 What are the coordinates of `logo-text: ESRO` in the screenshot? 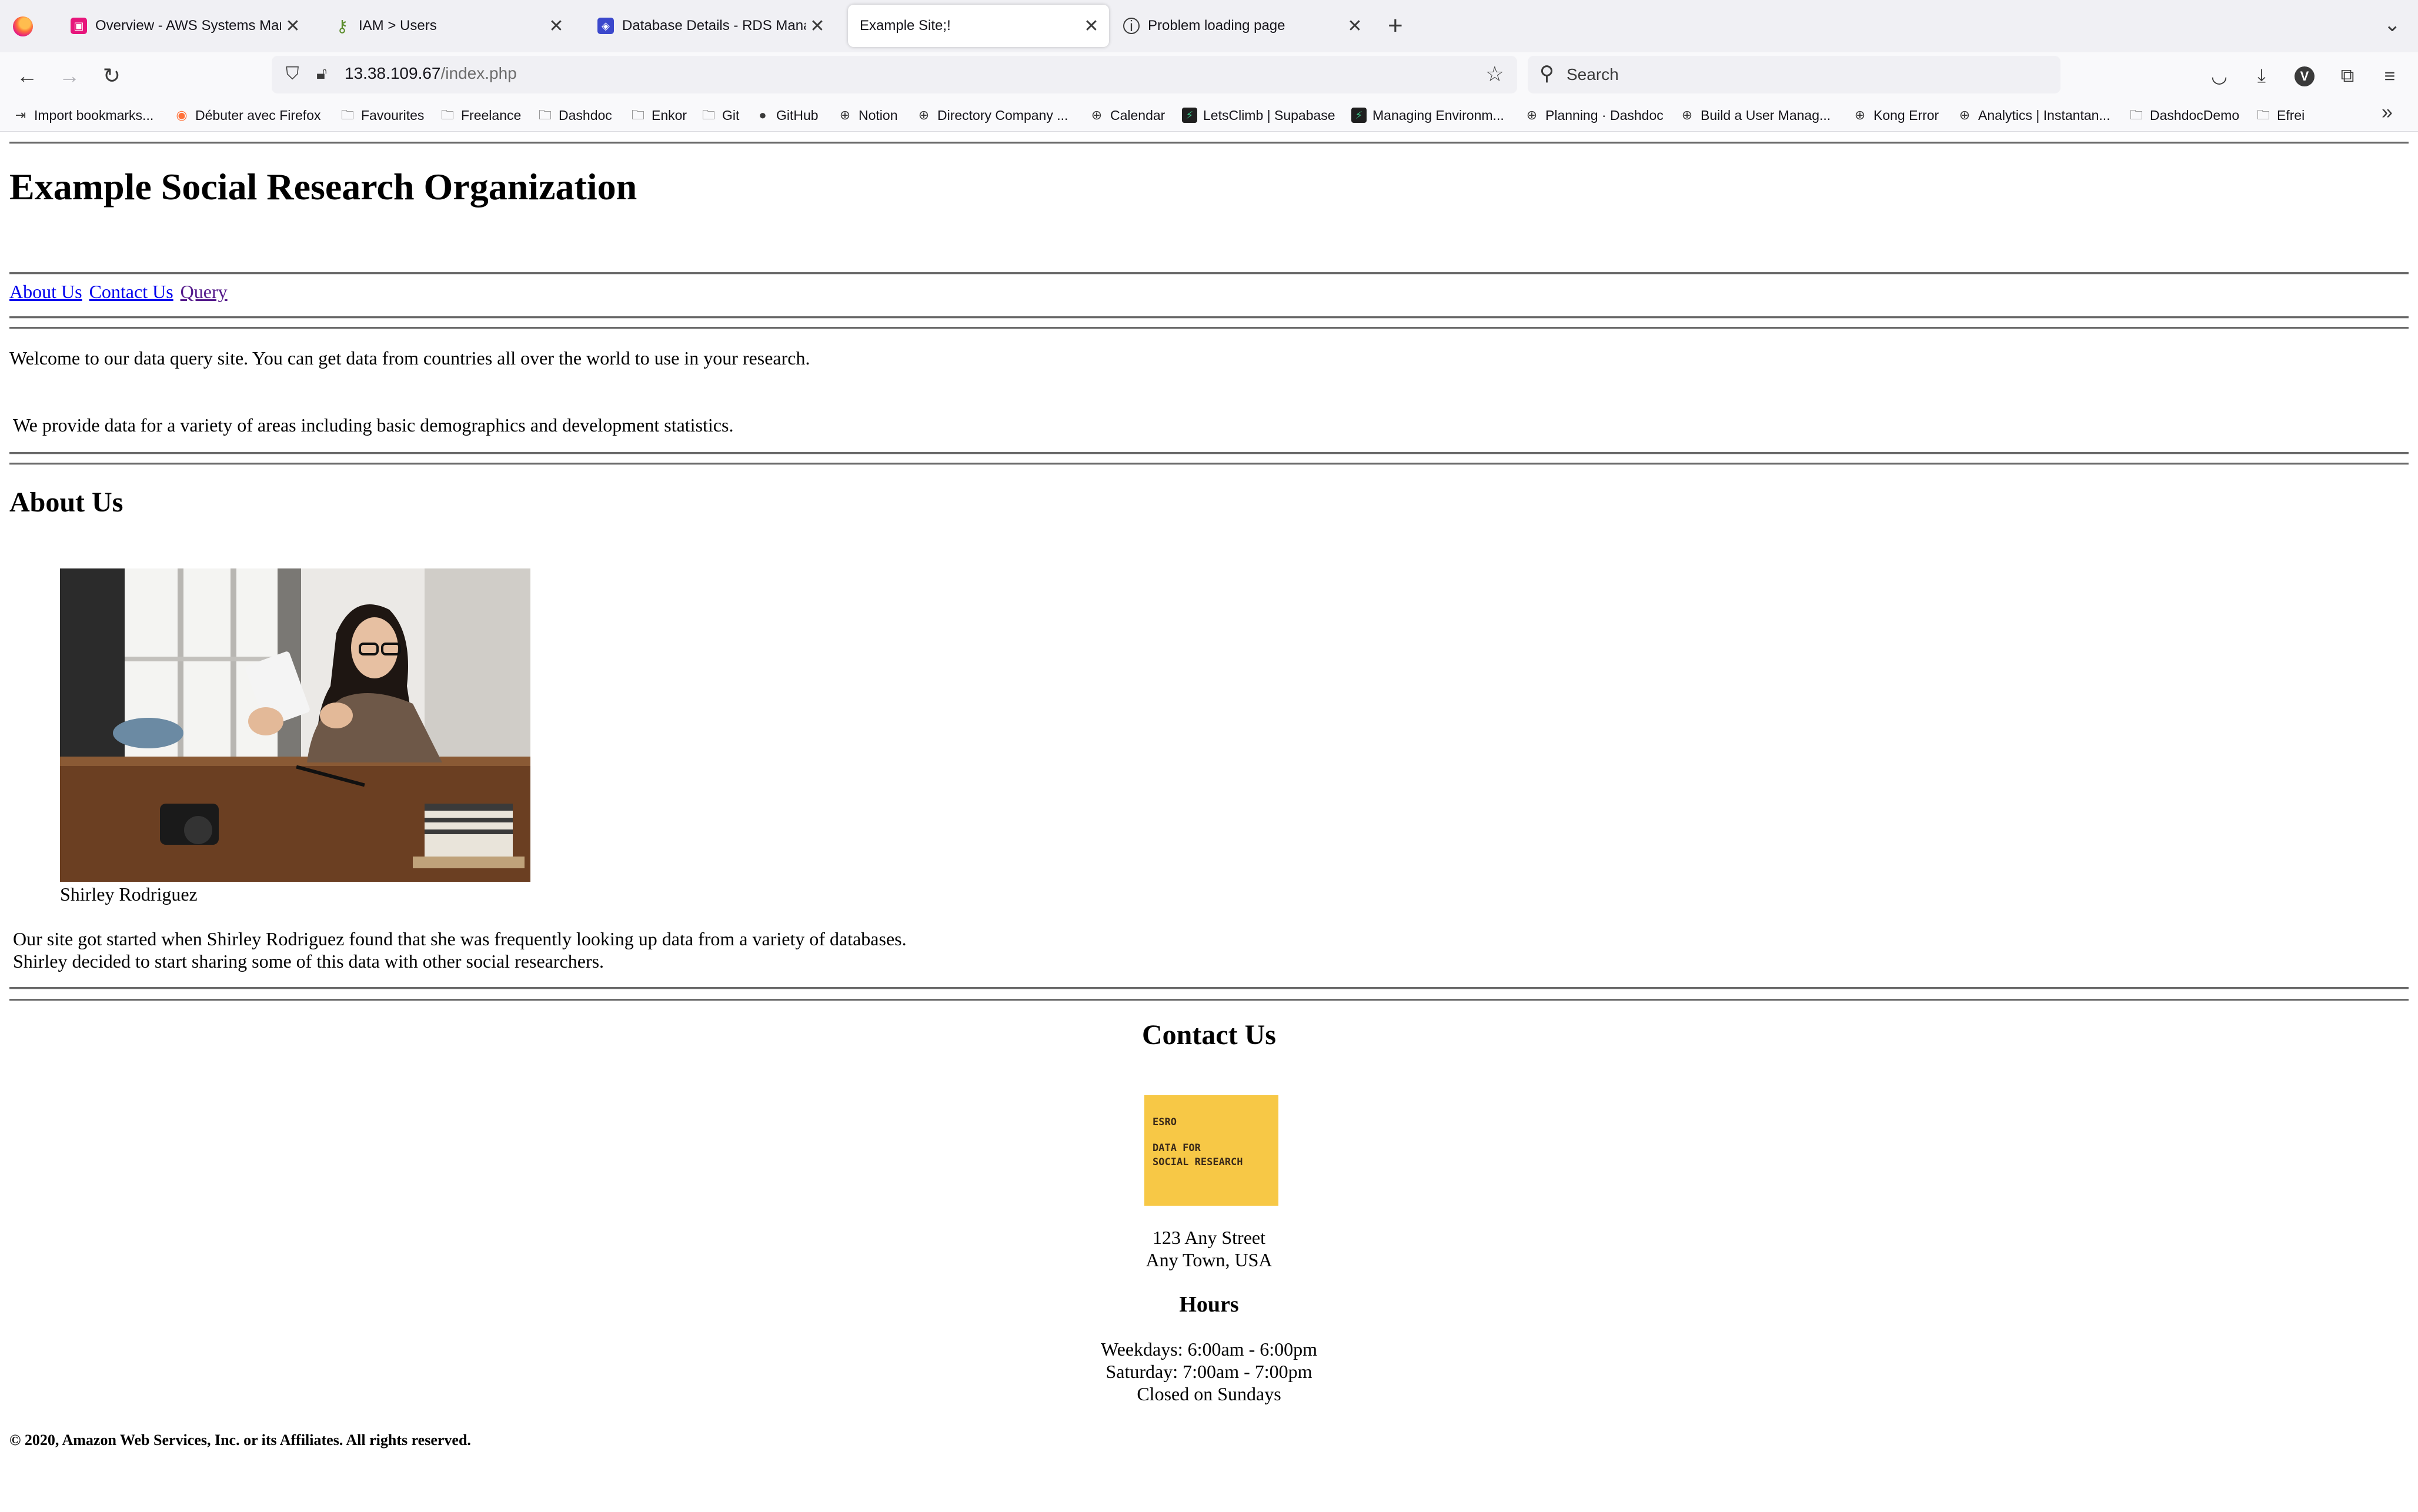 It's located at (1165, 1122).